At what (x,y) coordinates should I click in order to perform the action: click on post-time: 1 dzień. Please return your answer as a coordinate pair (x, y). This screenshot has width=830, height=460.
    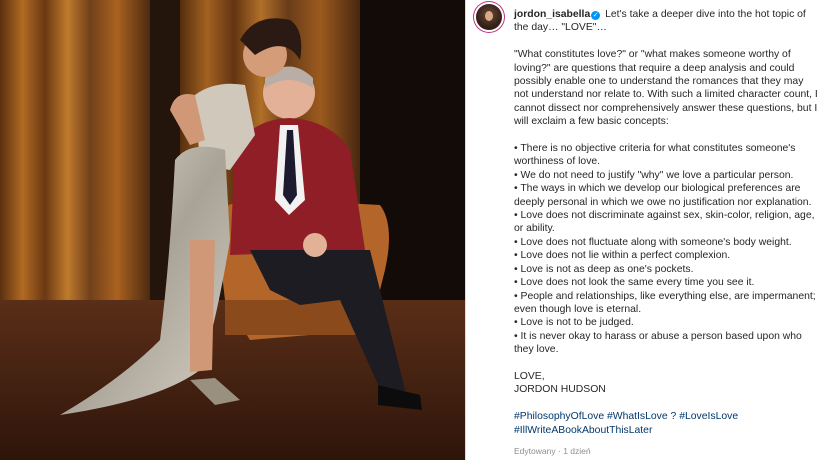
    Looking at the image, I should click on (576, 451).